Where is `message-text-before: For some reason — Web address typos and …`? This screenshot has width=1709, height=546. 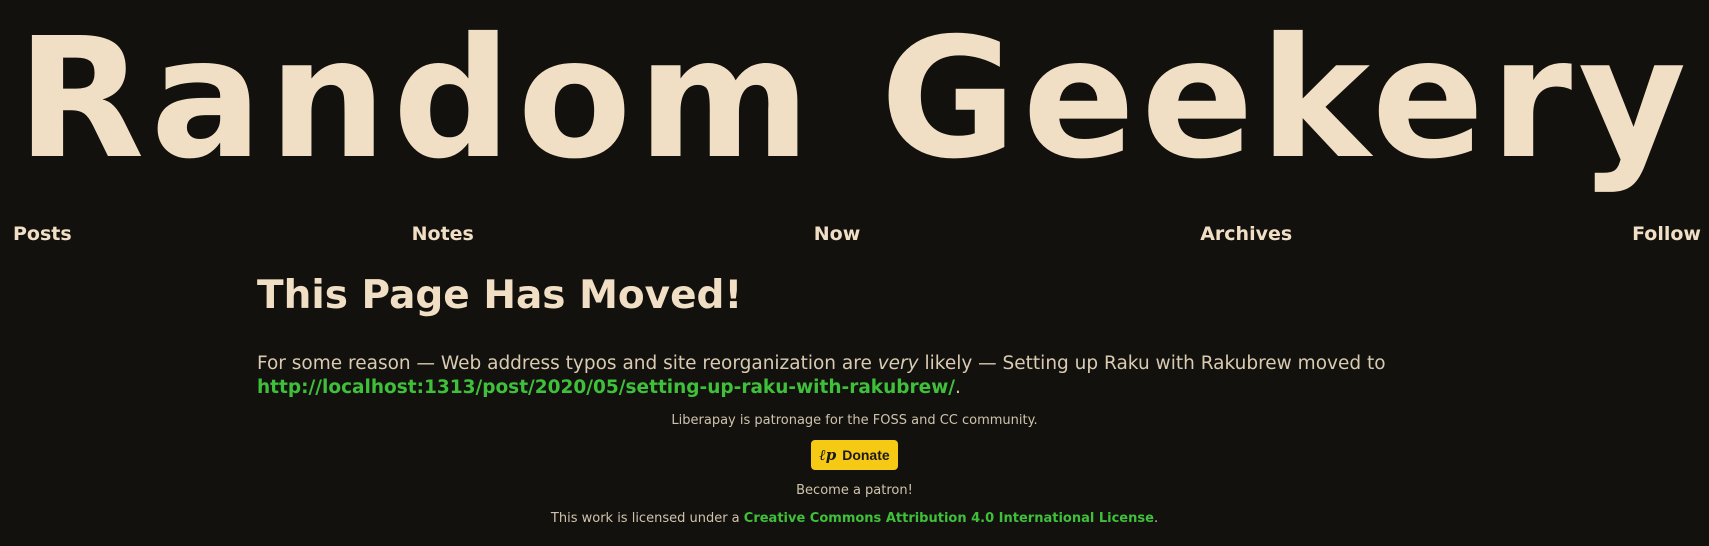
message-text-before: For some reason — Web address typos and … is located at coordinates (567, 363).